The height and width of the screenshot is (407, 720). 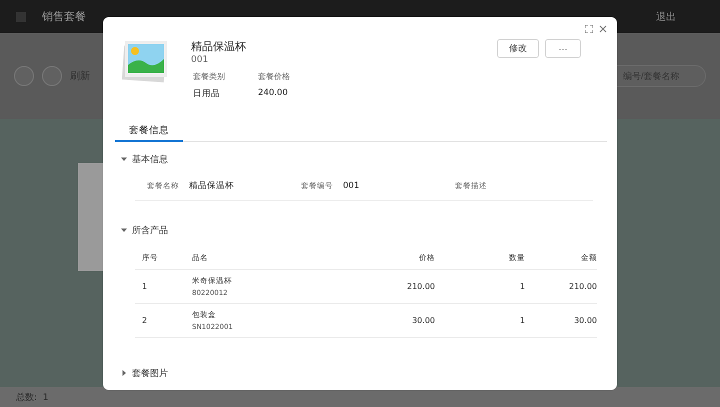 I want to click on field-value: 001, so click(x=351, y=186).